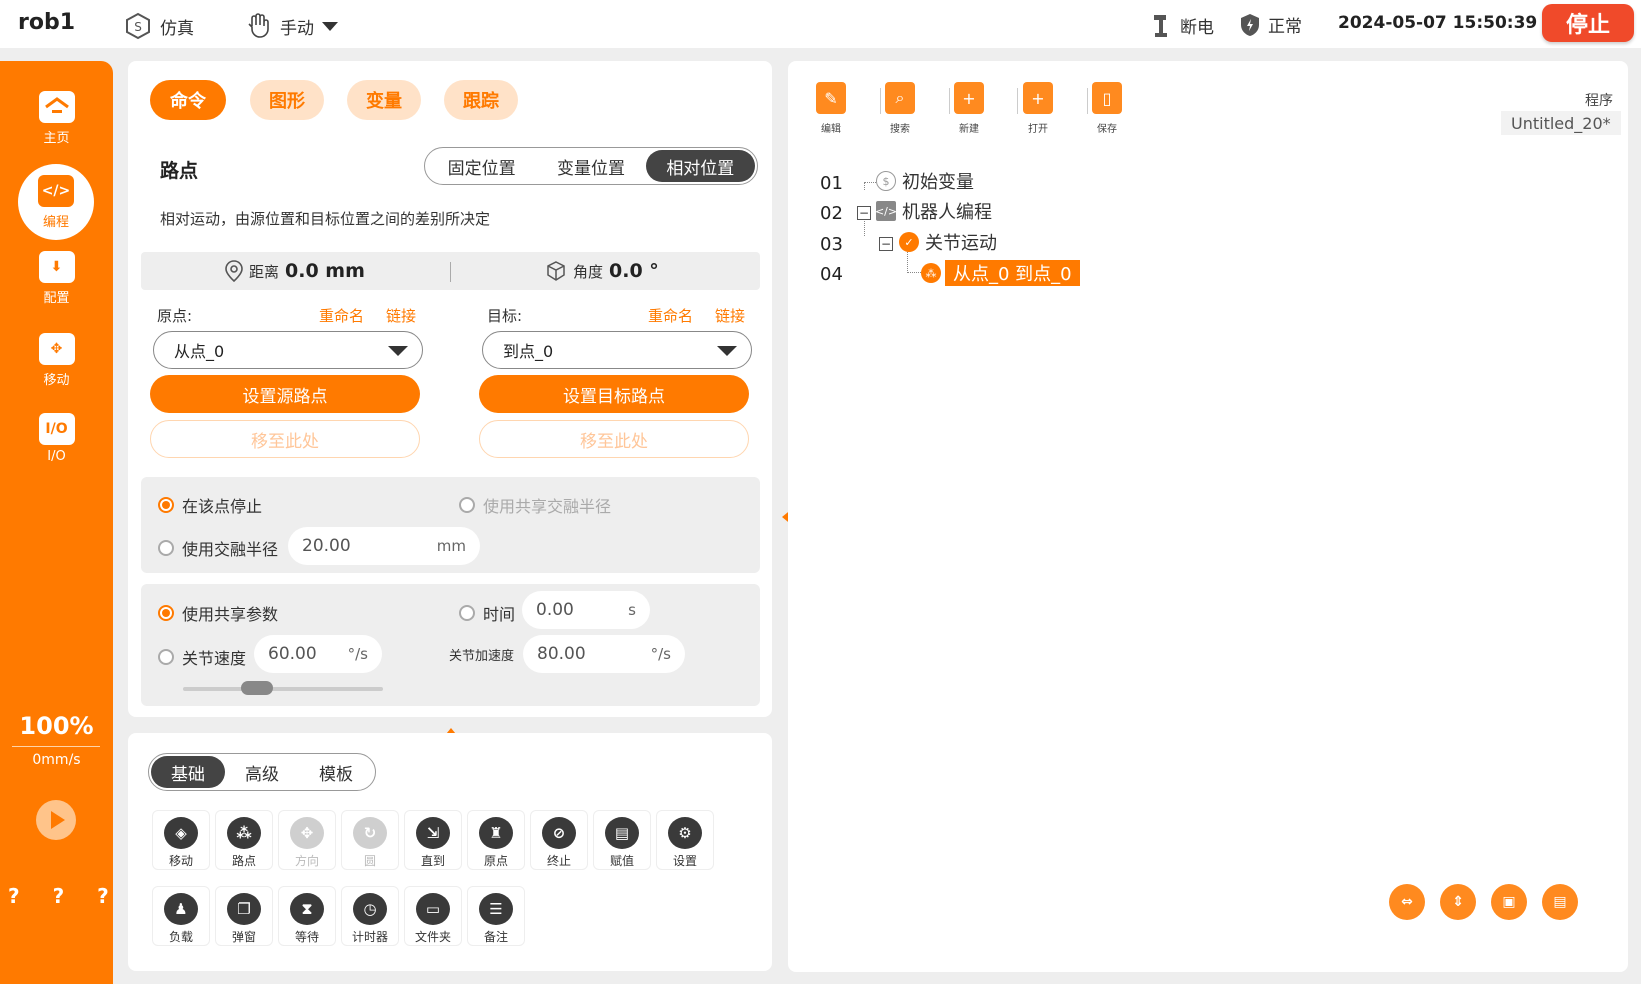 The height and width of the screenshot is (984, 1641). What do you see at coordinates (188, 100) in the screenshot?
I see `tab-command: 命令` at bounding box center [188, 100].